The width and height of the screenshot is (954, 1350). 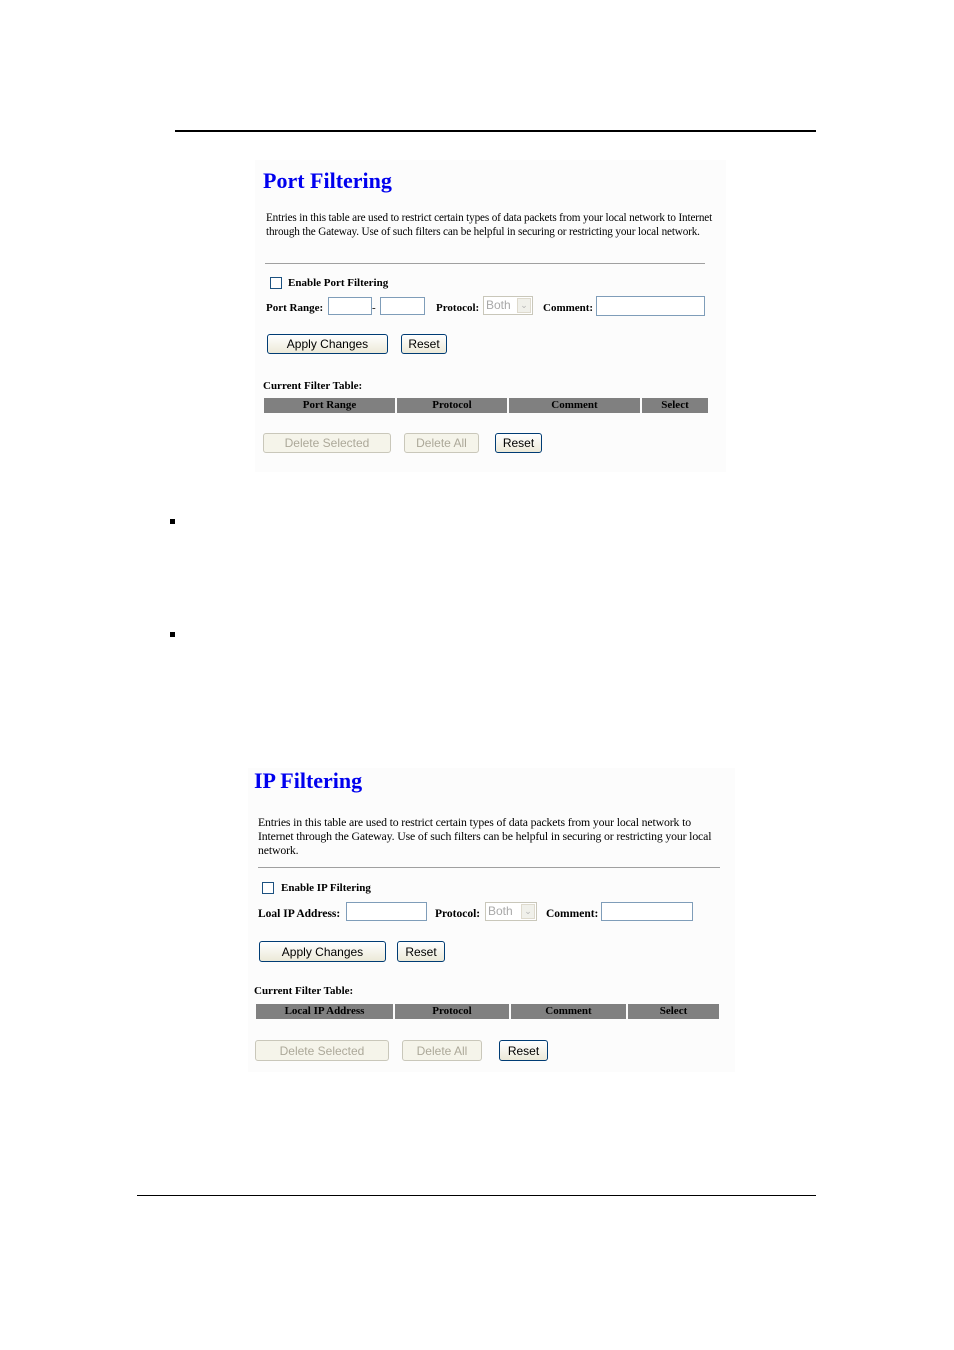 What do you see at coordinates (350, 306) in the screenshot?
I see `port-from-input` at bounding box center [350, 306].